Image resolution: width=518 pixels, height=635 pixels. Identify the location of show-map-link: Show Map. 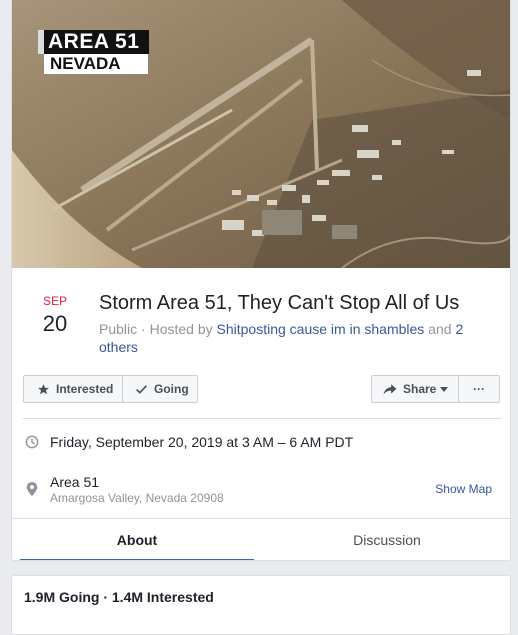
(463, 489).